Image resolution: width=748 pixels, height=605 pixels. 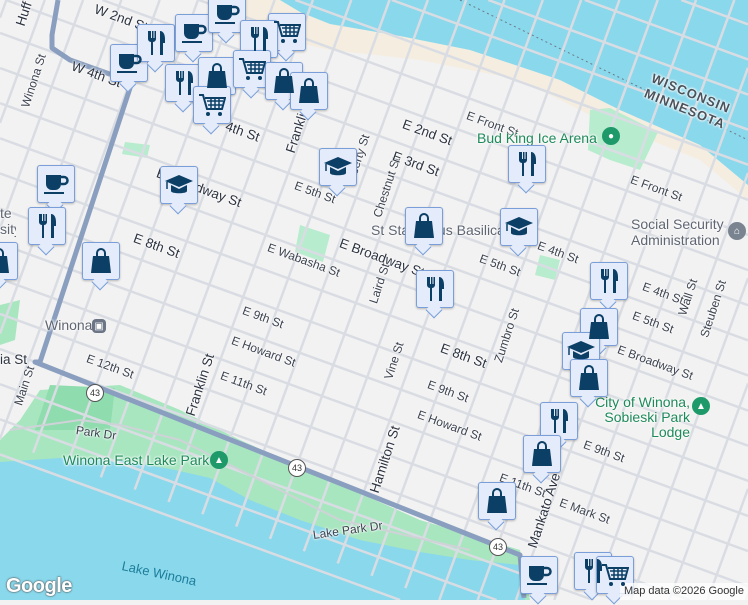 What do you see at coordinates (99, 326) in the screenshot?
I see `train-station-icon: ▣` at bounding box center [99, 326].